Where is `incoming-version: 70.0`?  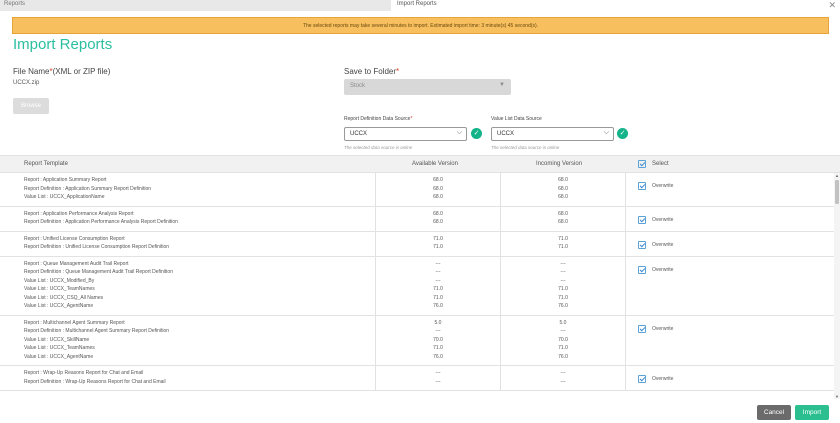 incoming-version: 70.0 is located at coordinates (563, 339).